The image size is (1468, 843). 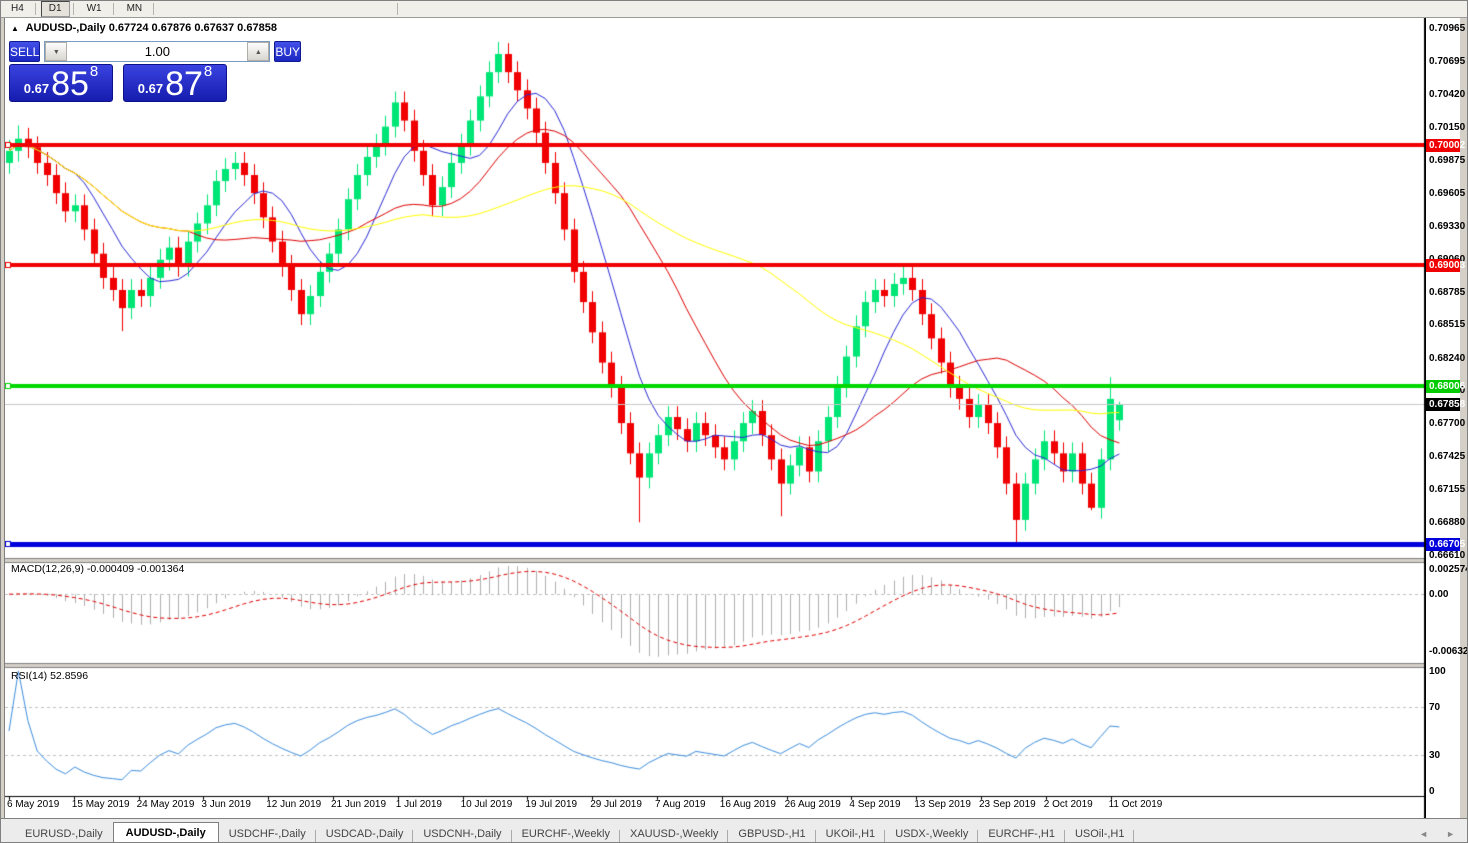 I want to click on chart-tab-usdcnh-daily: USDCNH-,Daily, so click(x=462, y=833).